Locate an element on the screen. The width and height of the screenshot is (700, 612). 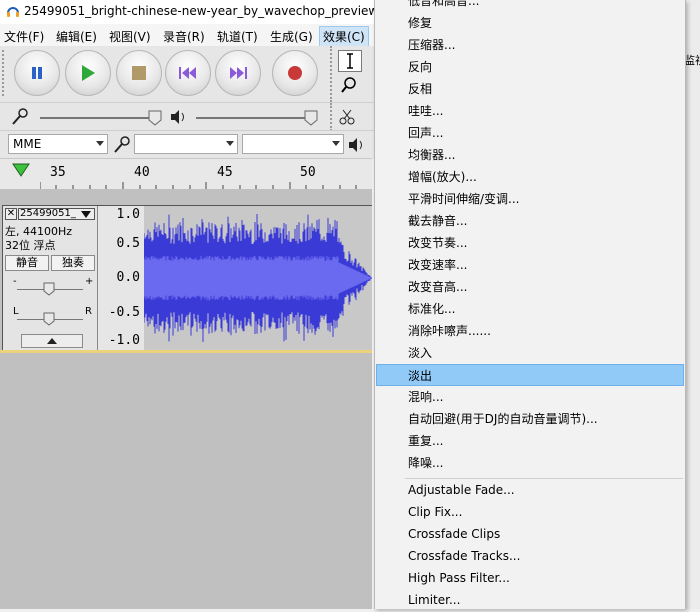
menu-record: 录音(R) is located at coordinates (184, 36).